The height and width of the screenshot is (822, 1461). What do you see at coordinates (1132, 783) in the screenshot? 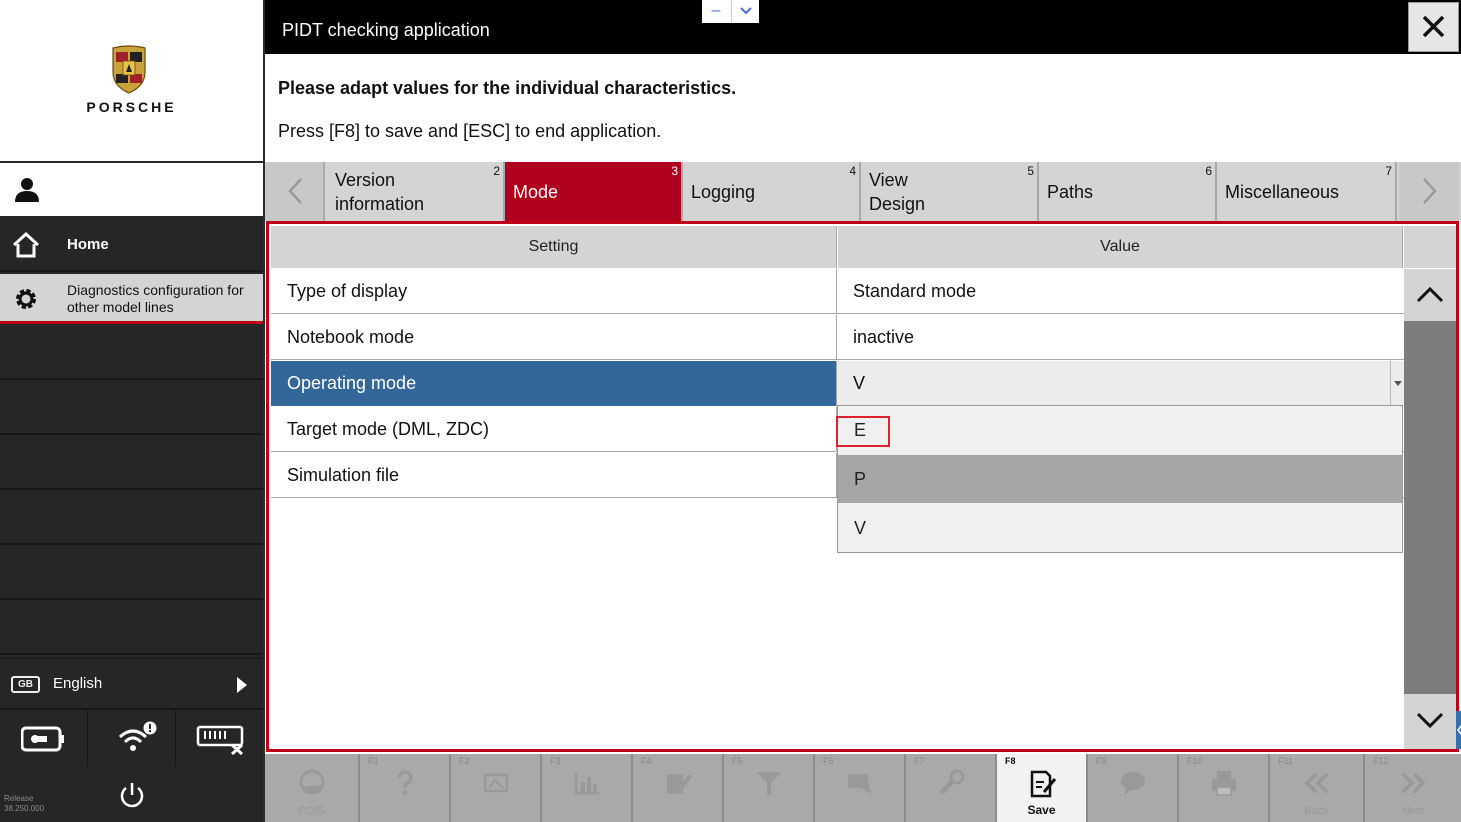
I see `chat-help-icon` at bounding box center [1132, 783].